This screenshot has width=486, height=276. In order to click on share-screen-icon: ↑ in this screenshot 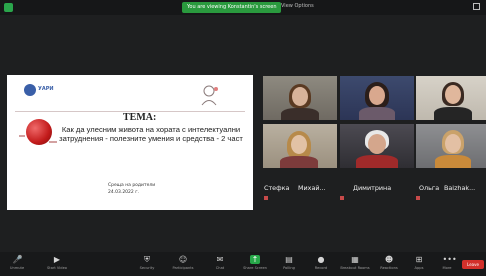, I will do `click(255, 259)`.